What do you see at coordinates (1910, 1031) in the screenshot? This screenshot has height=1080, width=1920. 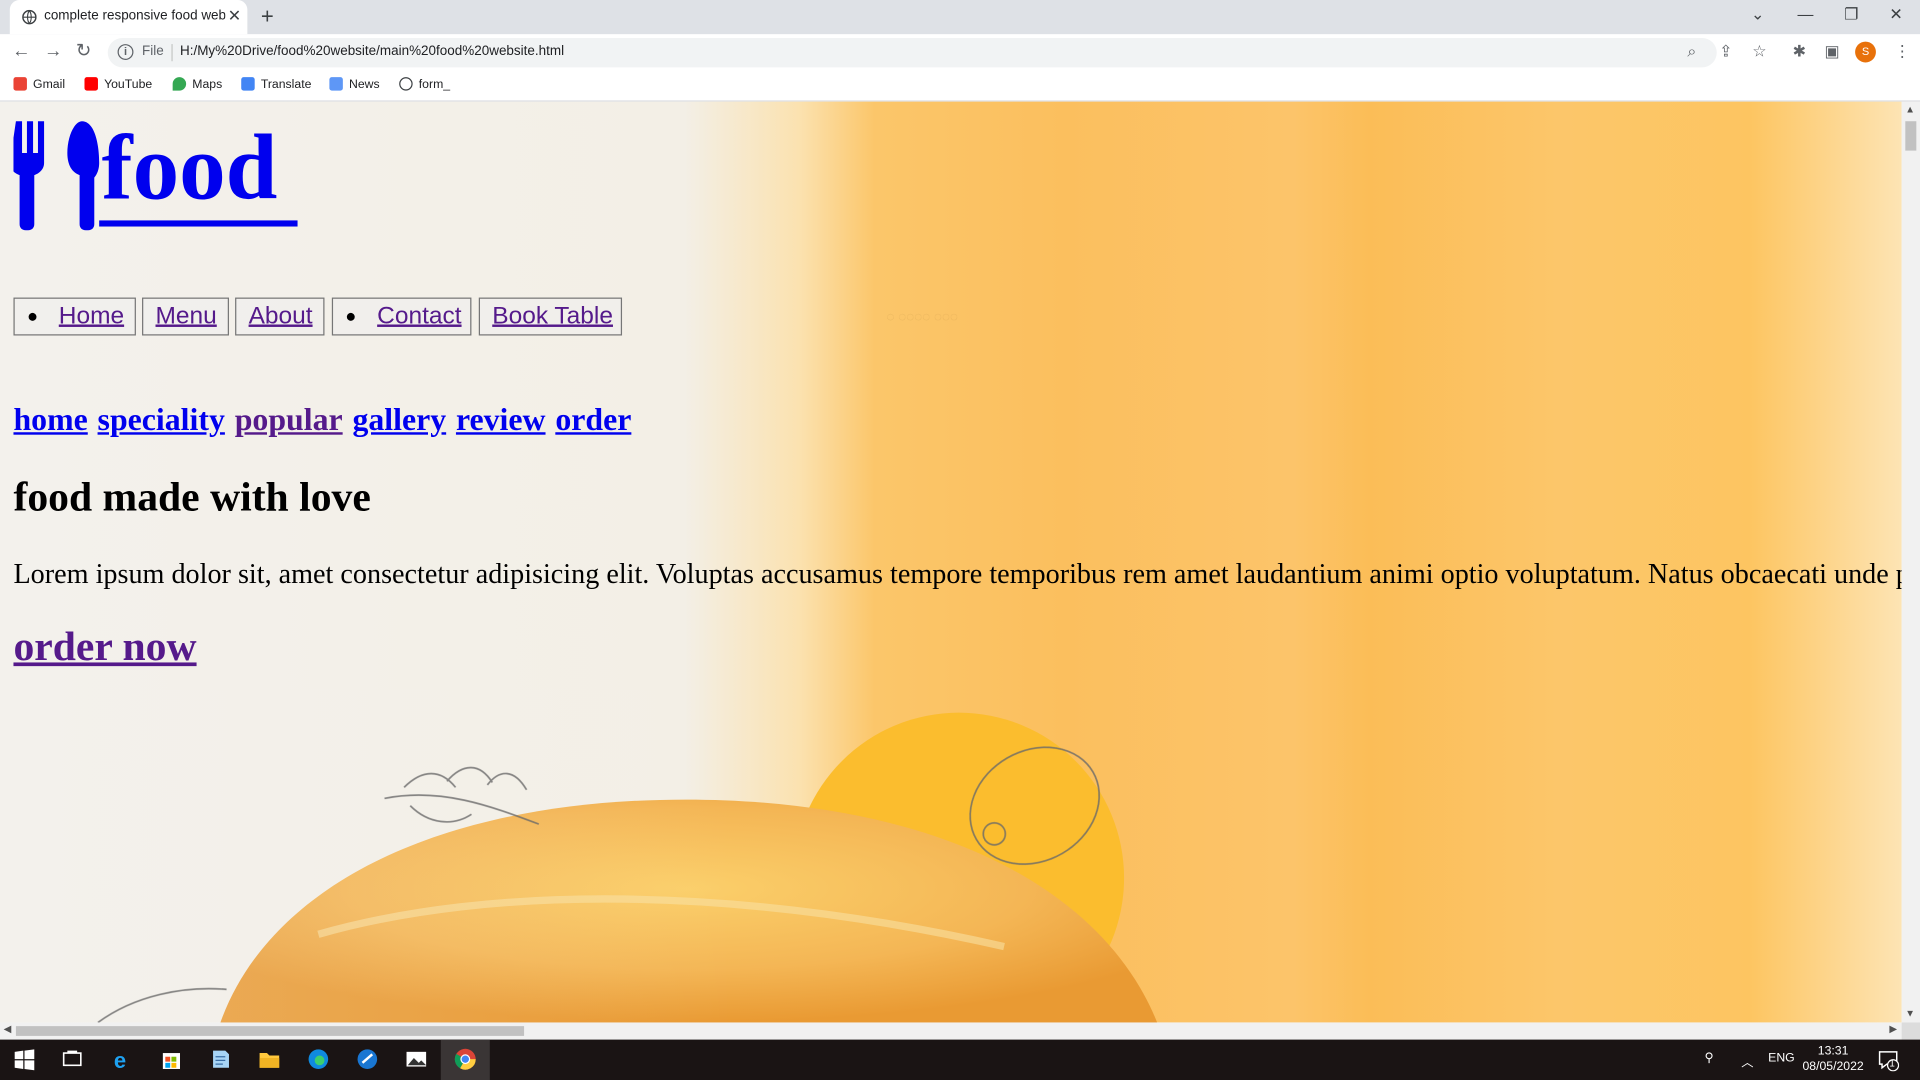 I see `scrollbar-corner` at bounding box center [1910, 1031].